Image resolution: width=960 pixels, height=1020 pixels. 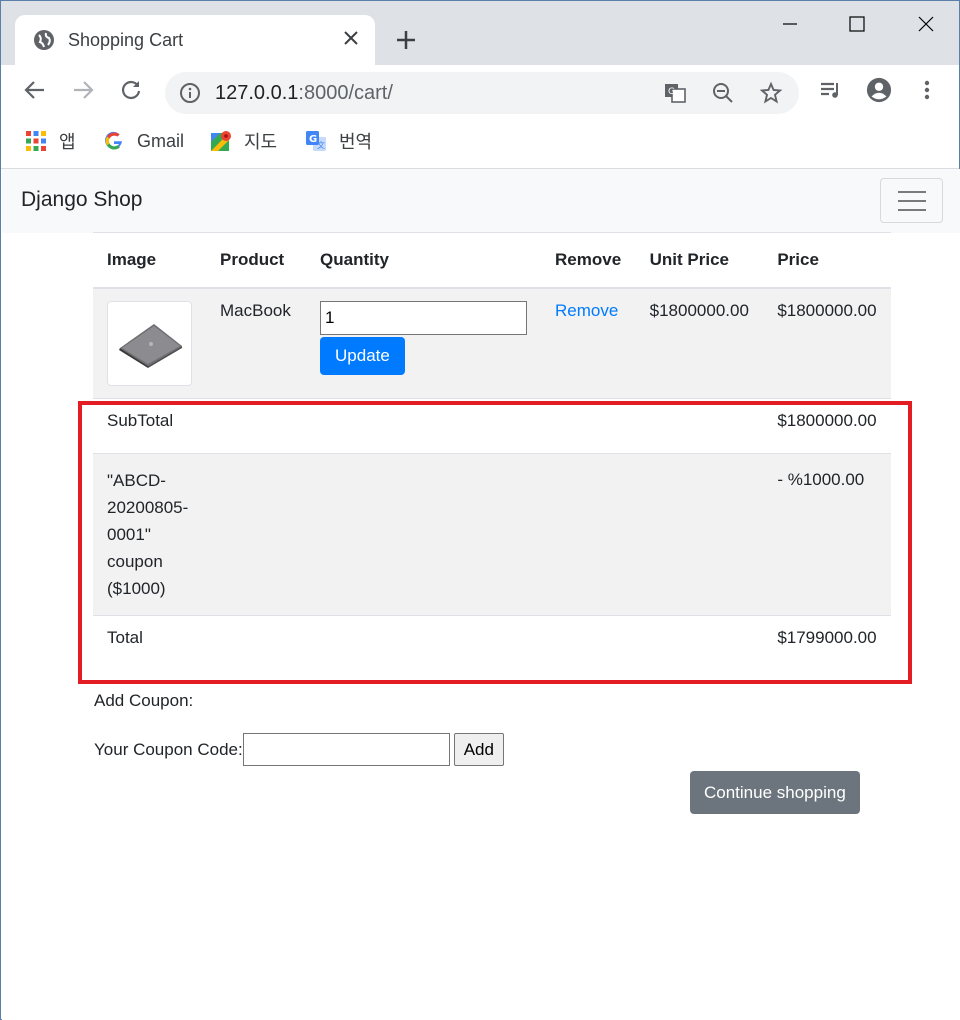 I want to click on continue-shopping-button: Continue shopping, so click(x=775, y=792).